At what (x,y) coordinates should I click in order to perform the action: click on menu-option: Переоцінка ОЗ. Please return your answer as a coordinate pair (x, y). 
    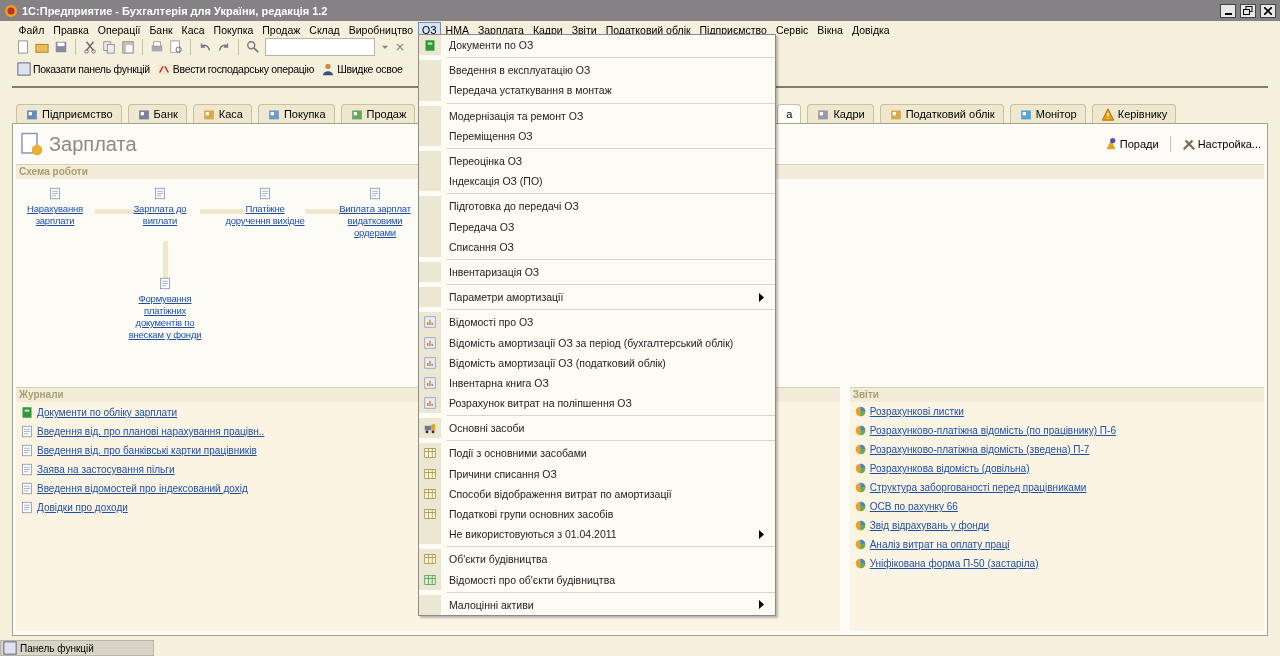
    Looking at the image, I should click on (597, 161).